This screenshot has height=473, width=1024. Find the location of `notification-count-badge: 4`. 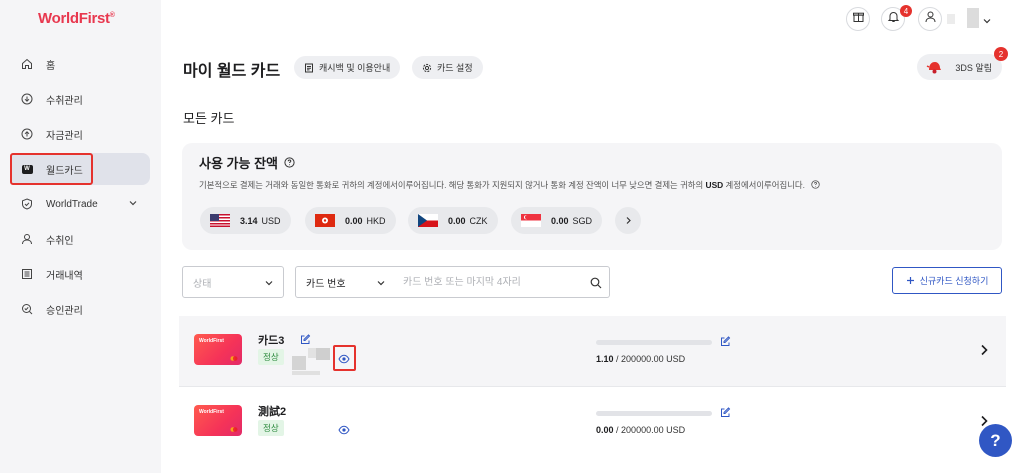

notification-count-badge: 4 is located at coordinates (906, 11).